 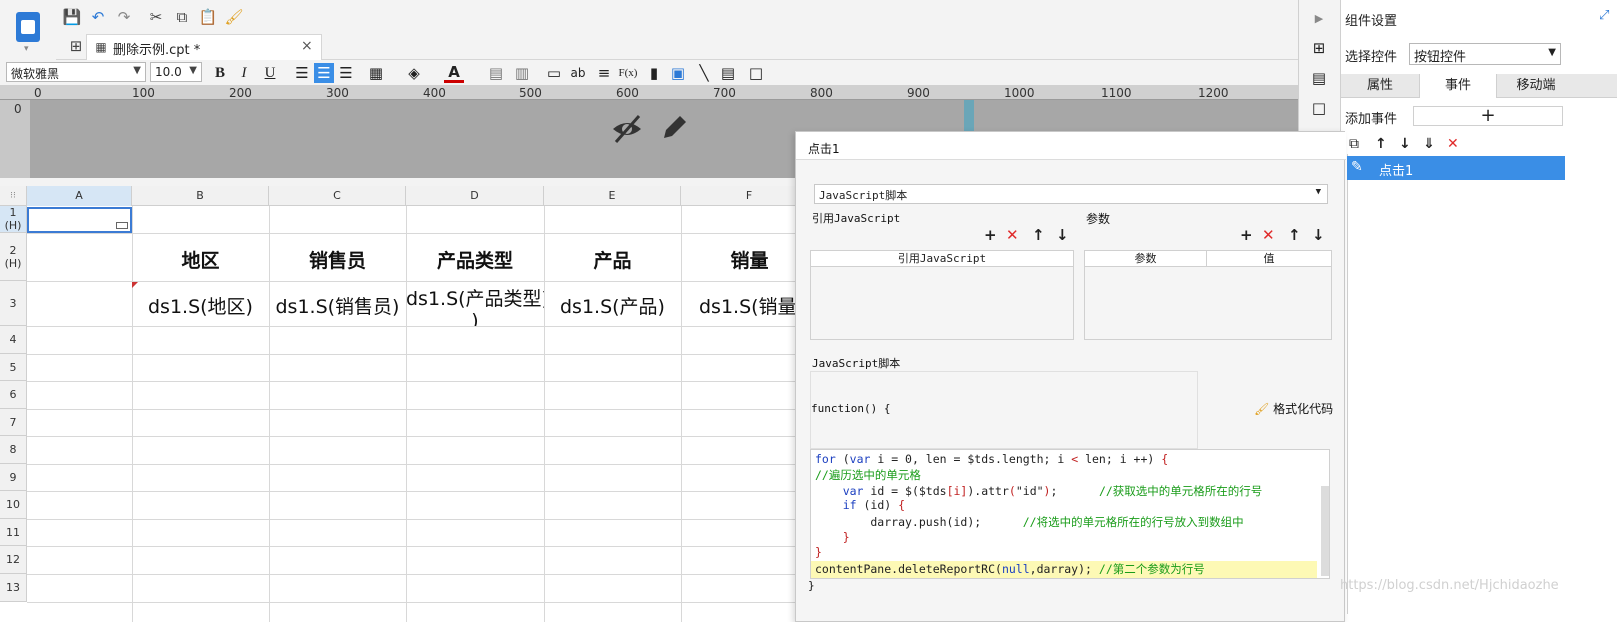 What do you see at coordinates (13, 422) in the screenshot?
I see `row-header: 7` at bounding box center [13, 422].